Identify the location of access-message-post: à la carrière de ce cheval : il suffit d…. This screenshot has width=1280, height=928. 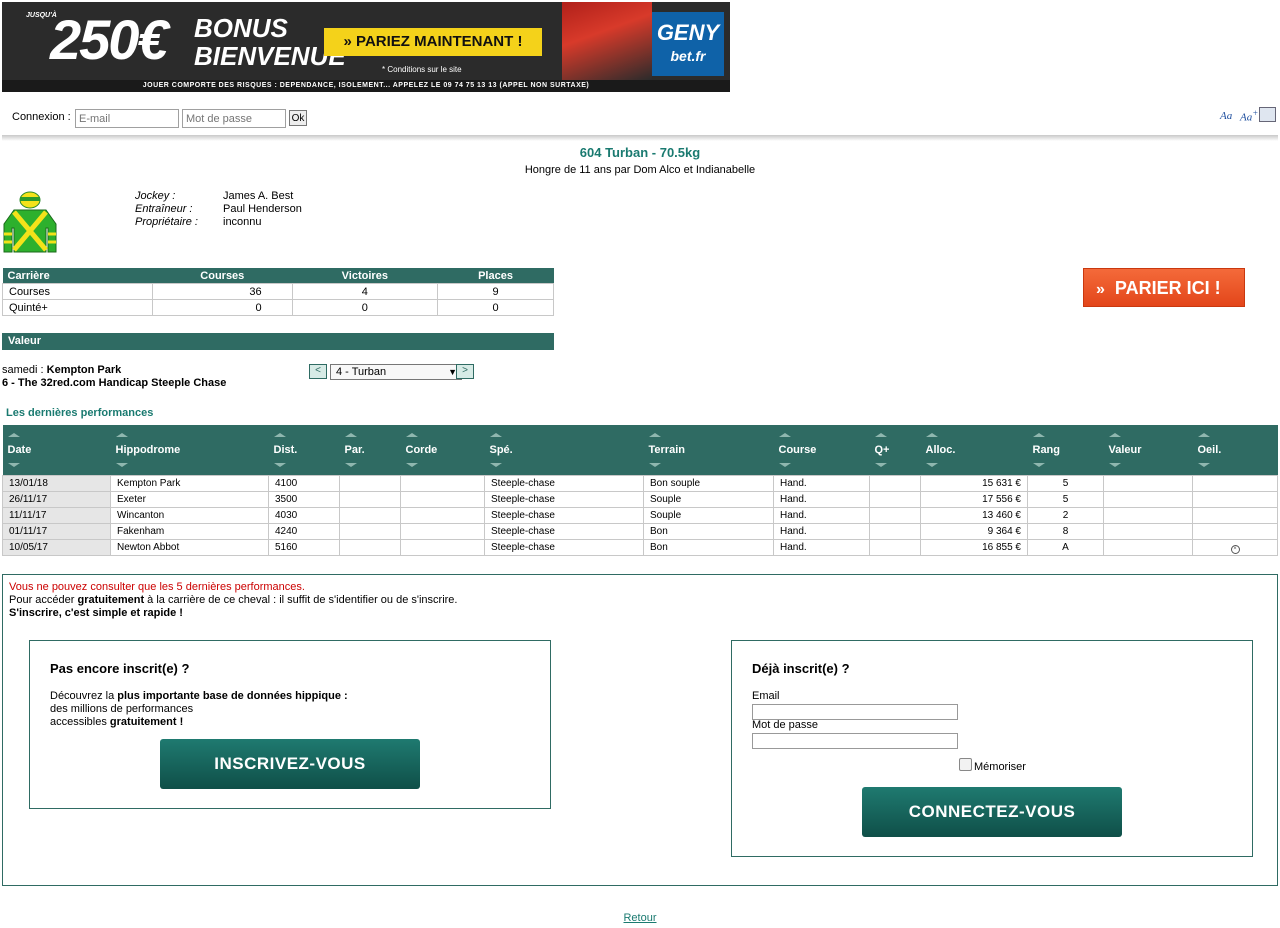
(301, 600).